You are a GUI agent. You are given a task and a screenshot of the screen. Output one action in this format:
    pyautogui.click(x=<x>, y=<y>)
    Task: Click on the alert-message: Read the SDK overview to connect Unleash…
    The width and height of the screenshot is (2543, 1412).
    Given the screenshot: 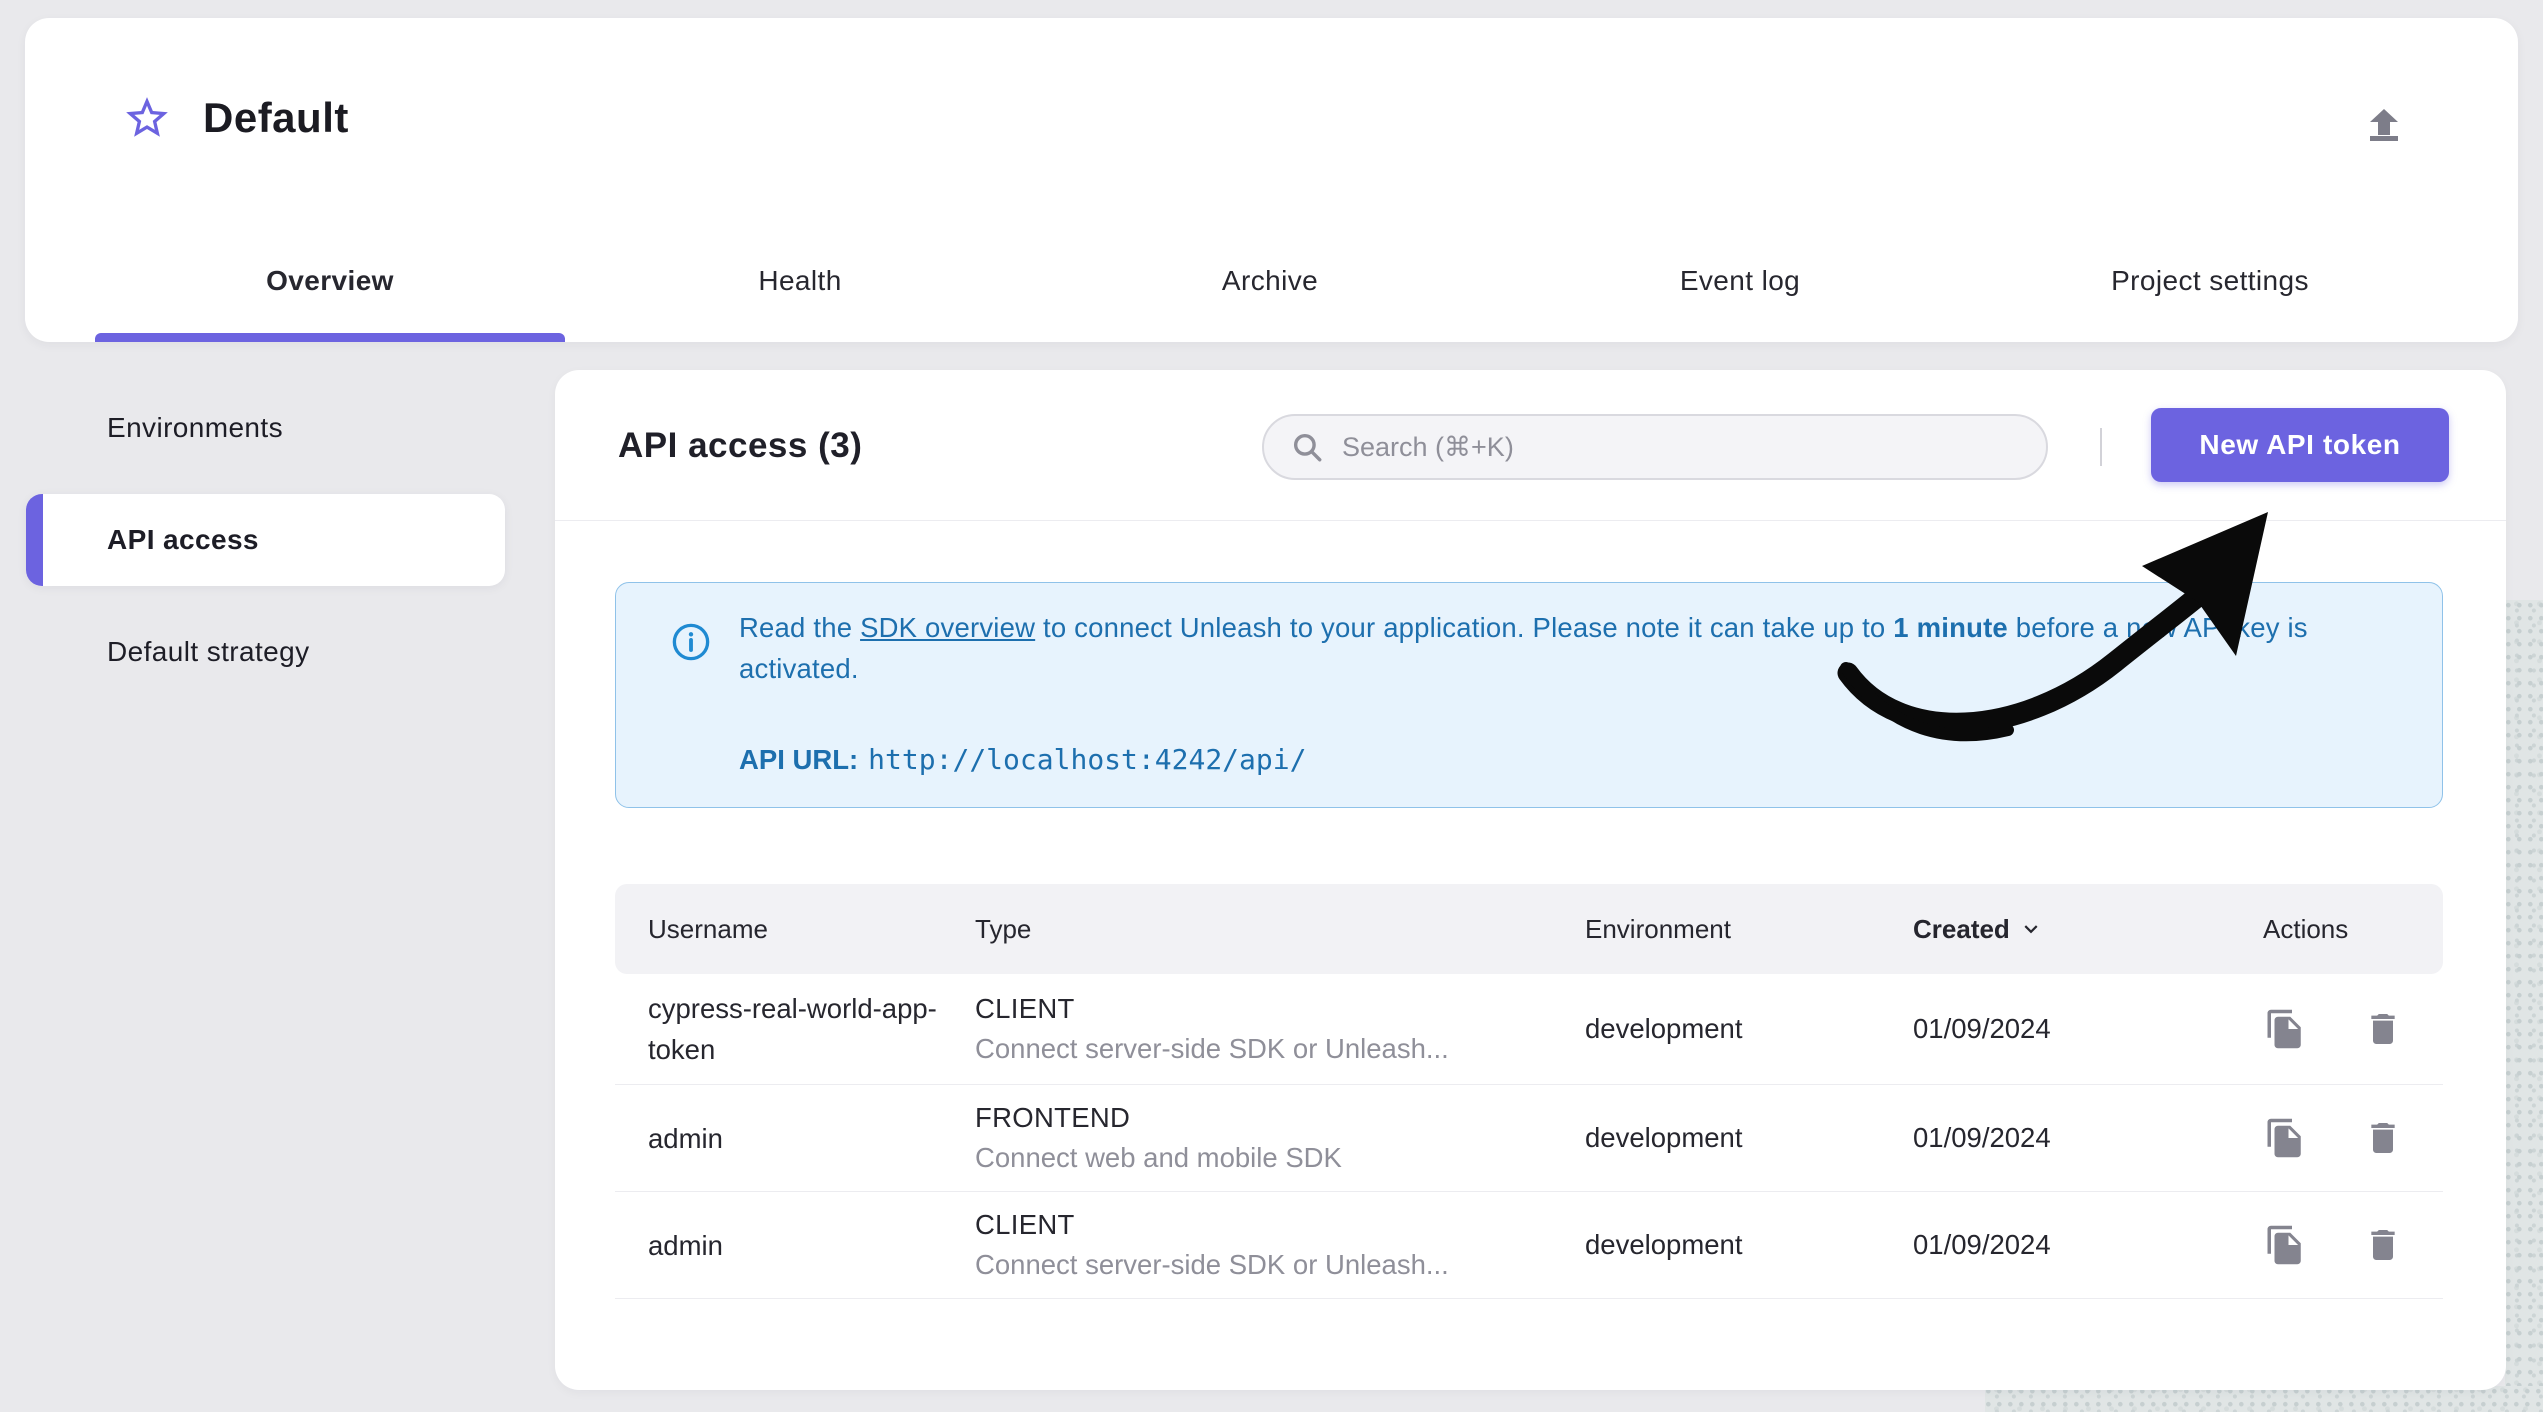 What is the action you would take?
    pyautogui.click(x=1523, y=648)
    